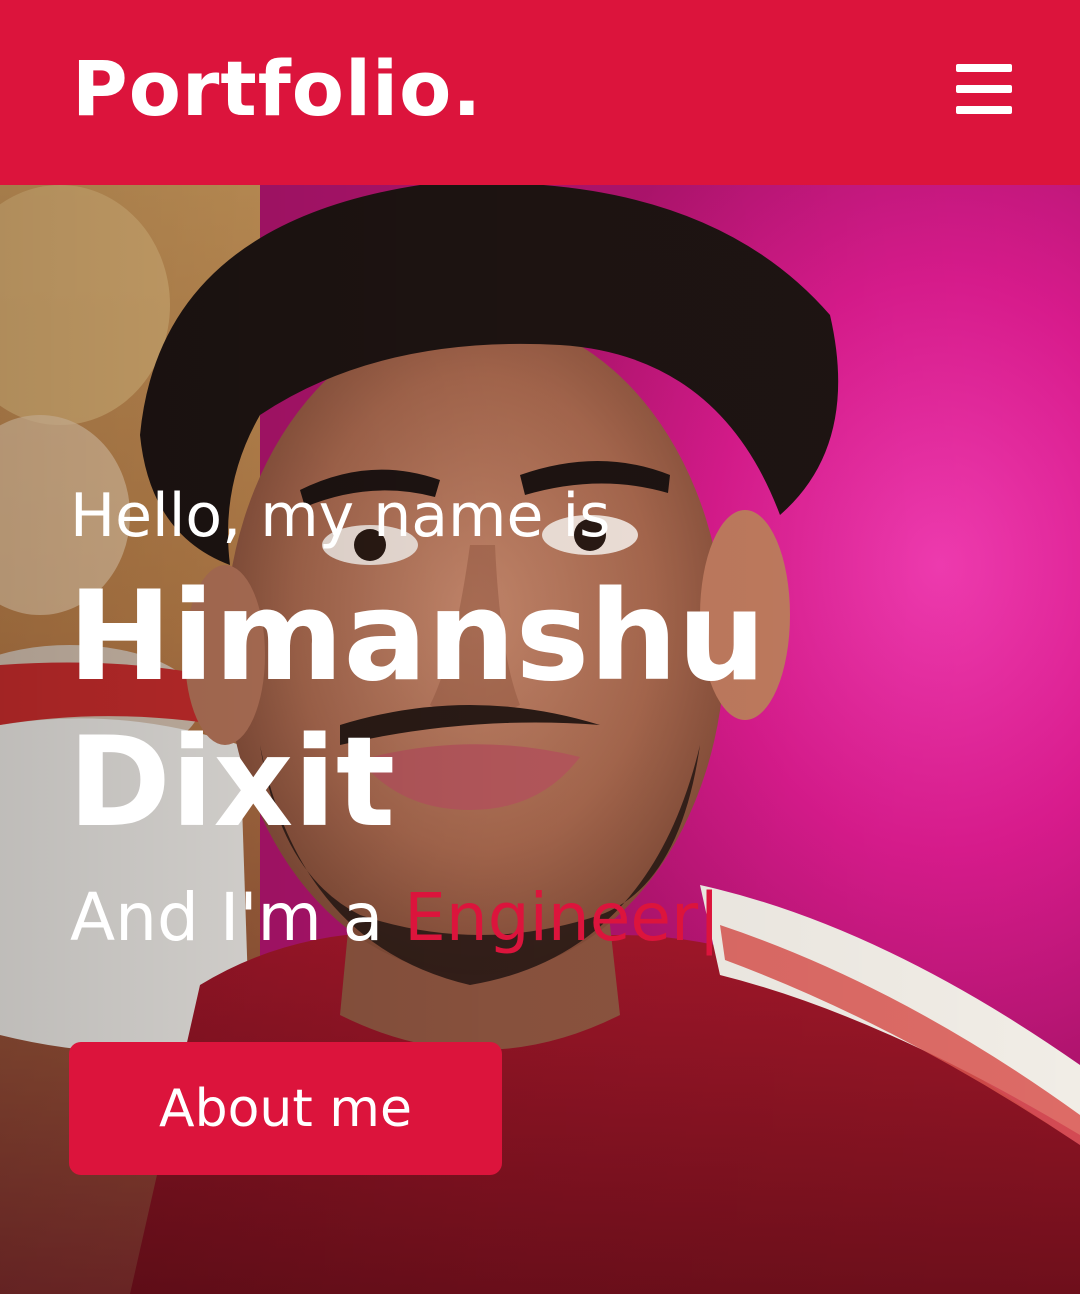  I want to click on menu-bar-middle, so click(984, 88).